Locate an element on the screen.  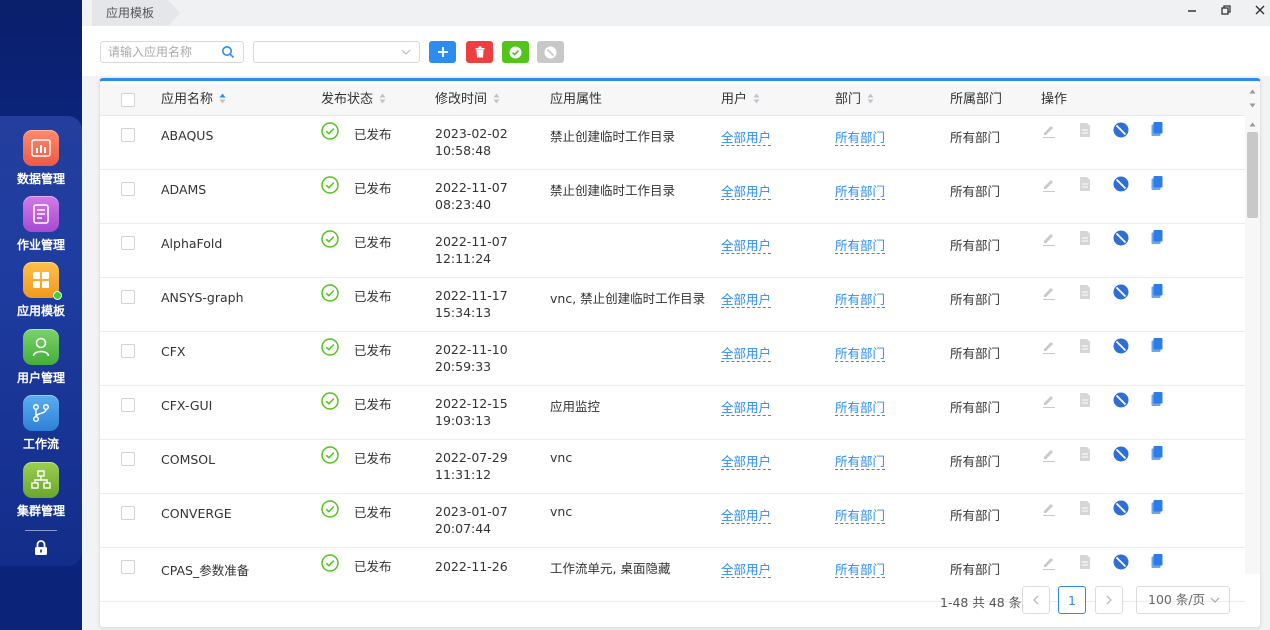
disable-button is located at coordinates (550, 52).